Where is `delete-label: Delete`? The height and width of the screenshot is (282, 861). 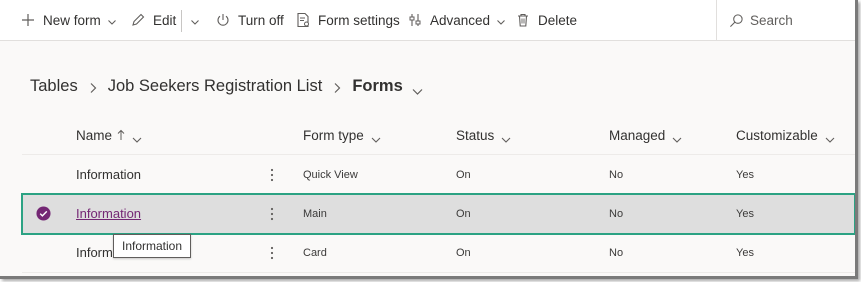 delete-label: Delete is located at coordinates (558, 20).